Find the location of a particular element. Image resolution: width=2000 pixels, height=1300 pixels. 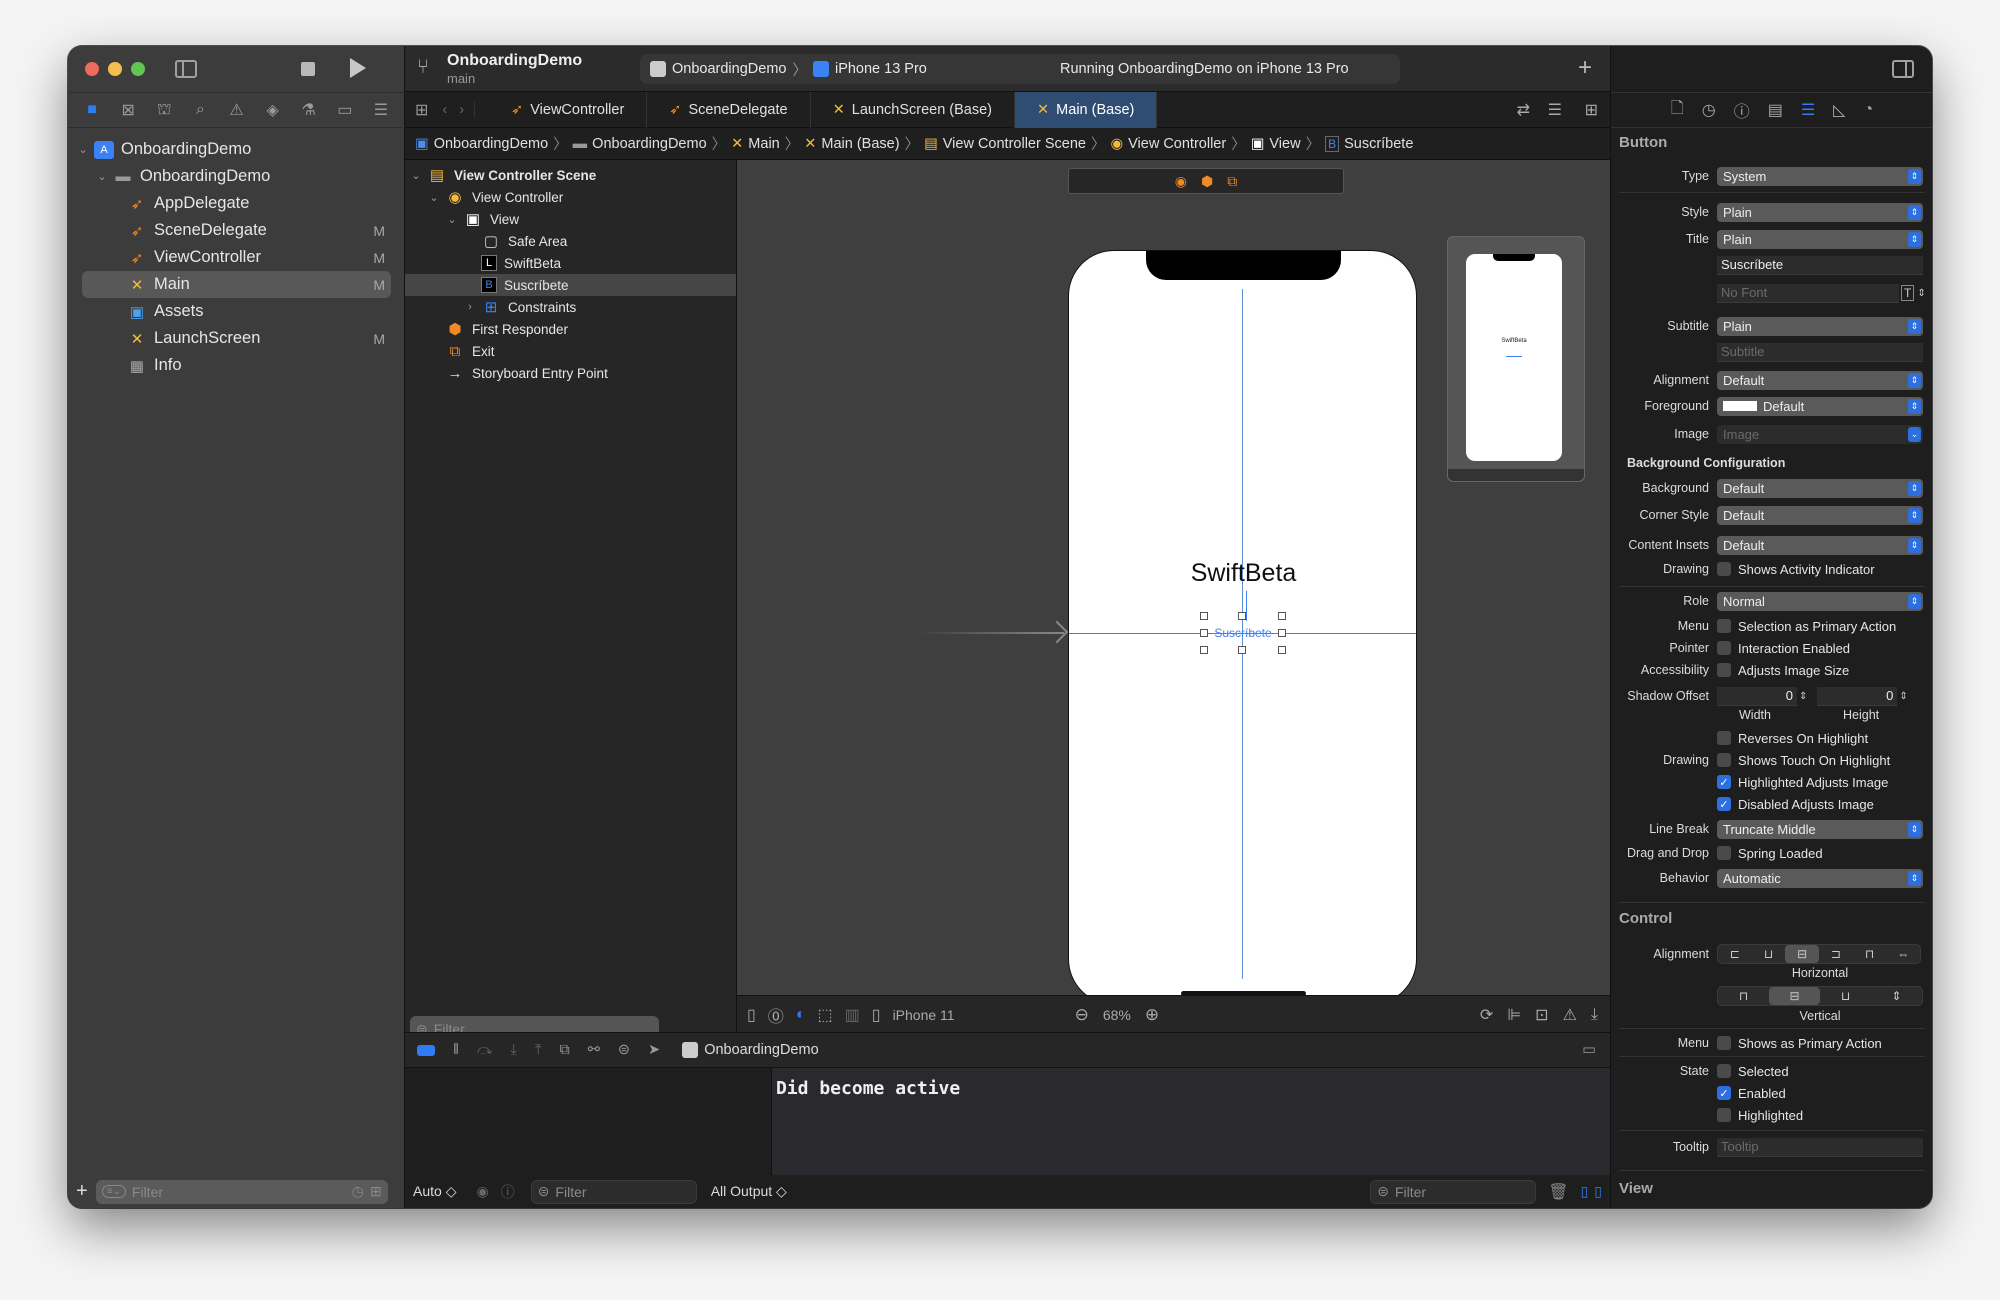

pointer-interaction-checkbox is located at coordinates (1724, 648).